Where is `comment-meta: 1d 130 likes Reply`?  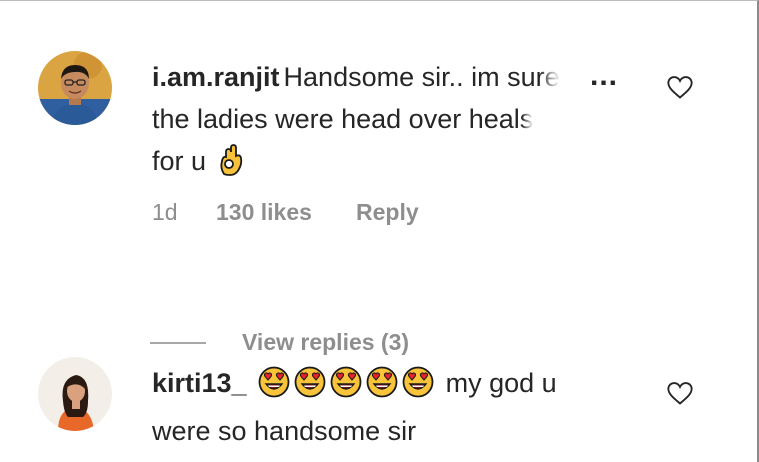
comment-meta: 1d 130 likes Reply is located at coordinates (285, 212).